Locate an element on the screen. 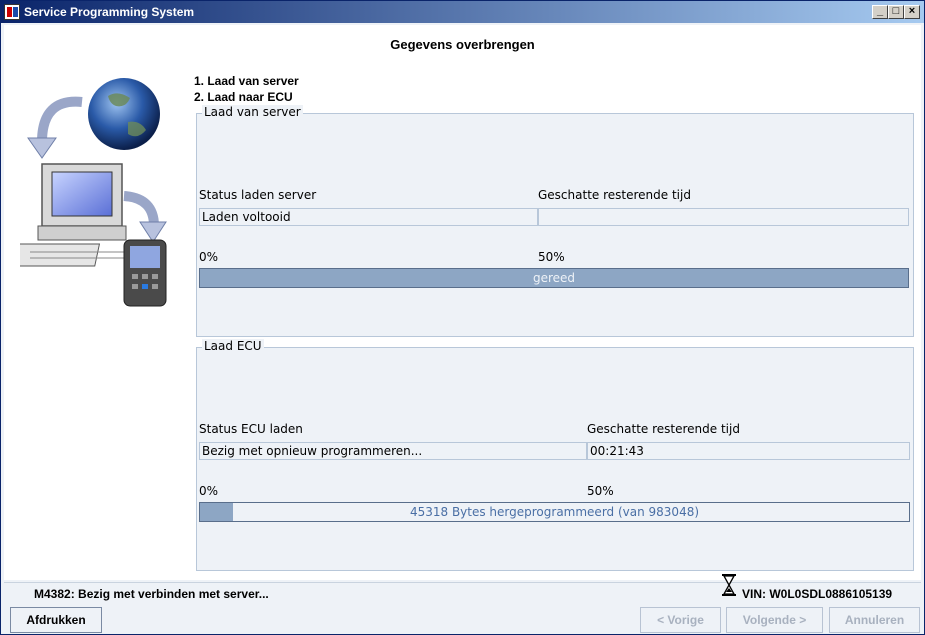 The width and height of the screenshot is (925, 635). server-progress-bar: gereed is located at coordinates (554, 278).